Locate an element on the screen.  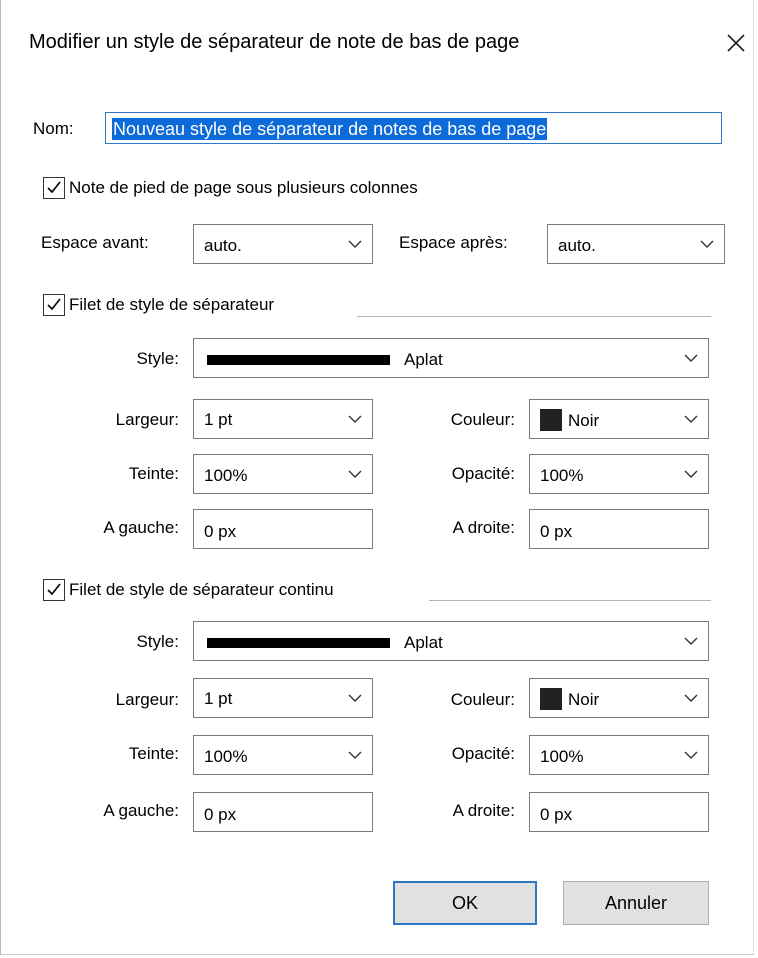
separator-rule-checkbox is located at coordinates (54, 305).